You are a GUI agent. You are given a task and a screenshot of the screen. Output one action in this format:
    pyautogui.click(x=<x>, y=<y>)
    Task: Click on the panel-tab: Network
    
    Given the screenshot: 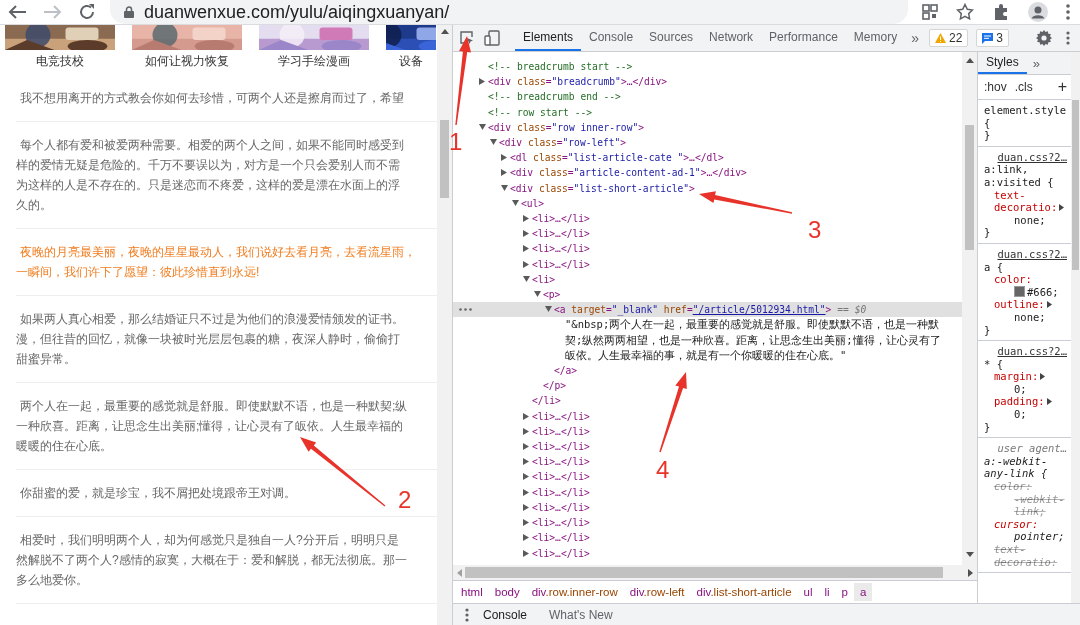 What is the action you would take?
    pyautogui.click(x=731, y=38)
    